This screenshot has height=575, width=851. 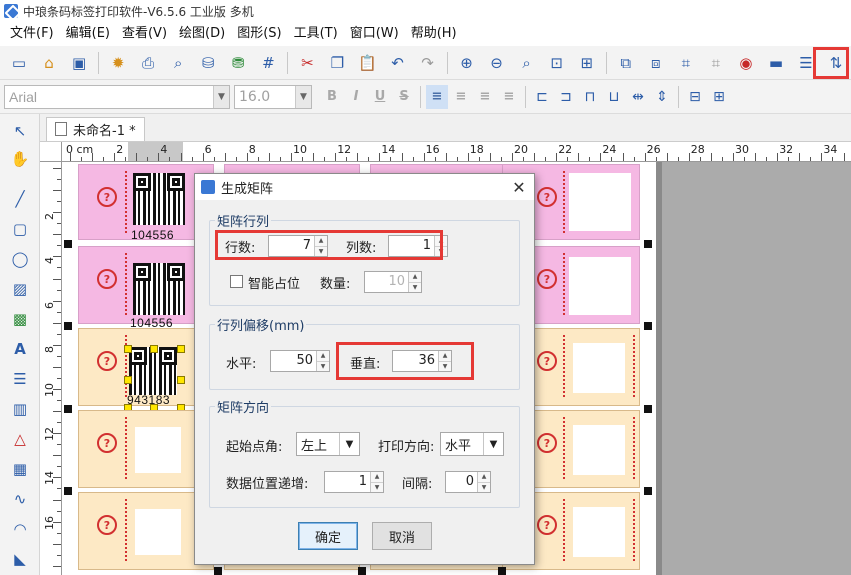 What do you see at coordinates (485, 97) in the screenshot?
I see `align-right-icon: ≡` at bounding box center [485, 97].